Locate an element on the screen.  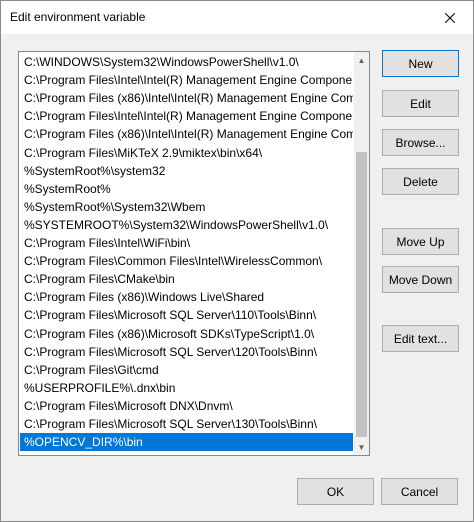
scroll-up-button: ▲ is located at coordinates (361, 60).